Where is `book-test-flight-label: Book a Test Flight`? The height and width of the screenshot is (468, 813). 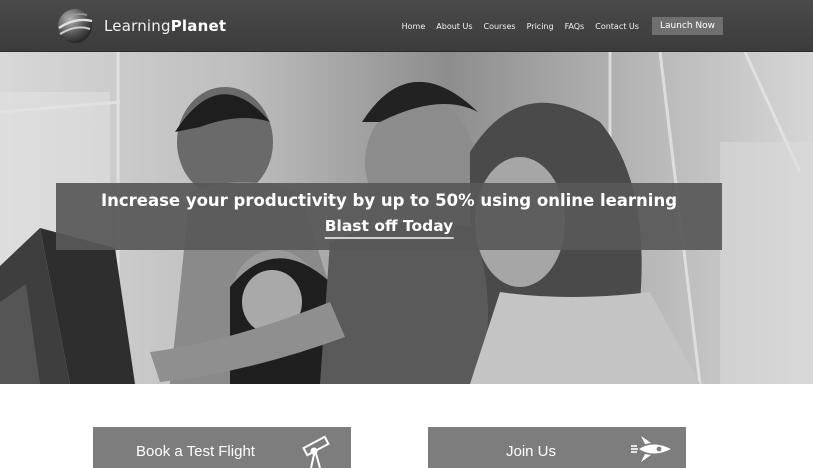 book-test-flight-label: Book a Test Flight is located at coordinates (195, 451).